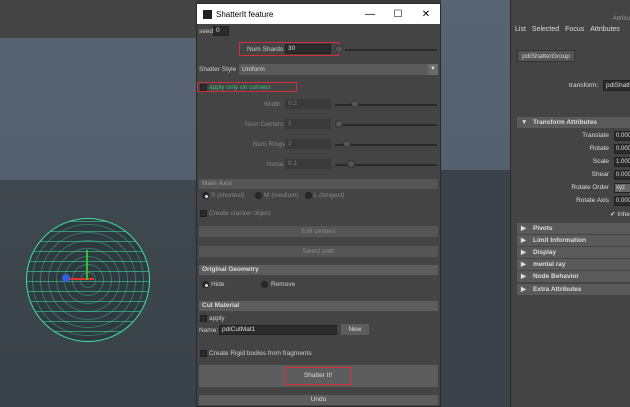  I want to click on attr-label: Scale, so click(600, 161).